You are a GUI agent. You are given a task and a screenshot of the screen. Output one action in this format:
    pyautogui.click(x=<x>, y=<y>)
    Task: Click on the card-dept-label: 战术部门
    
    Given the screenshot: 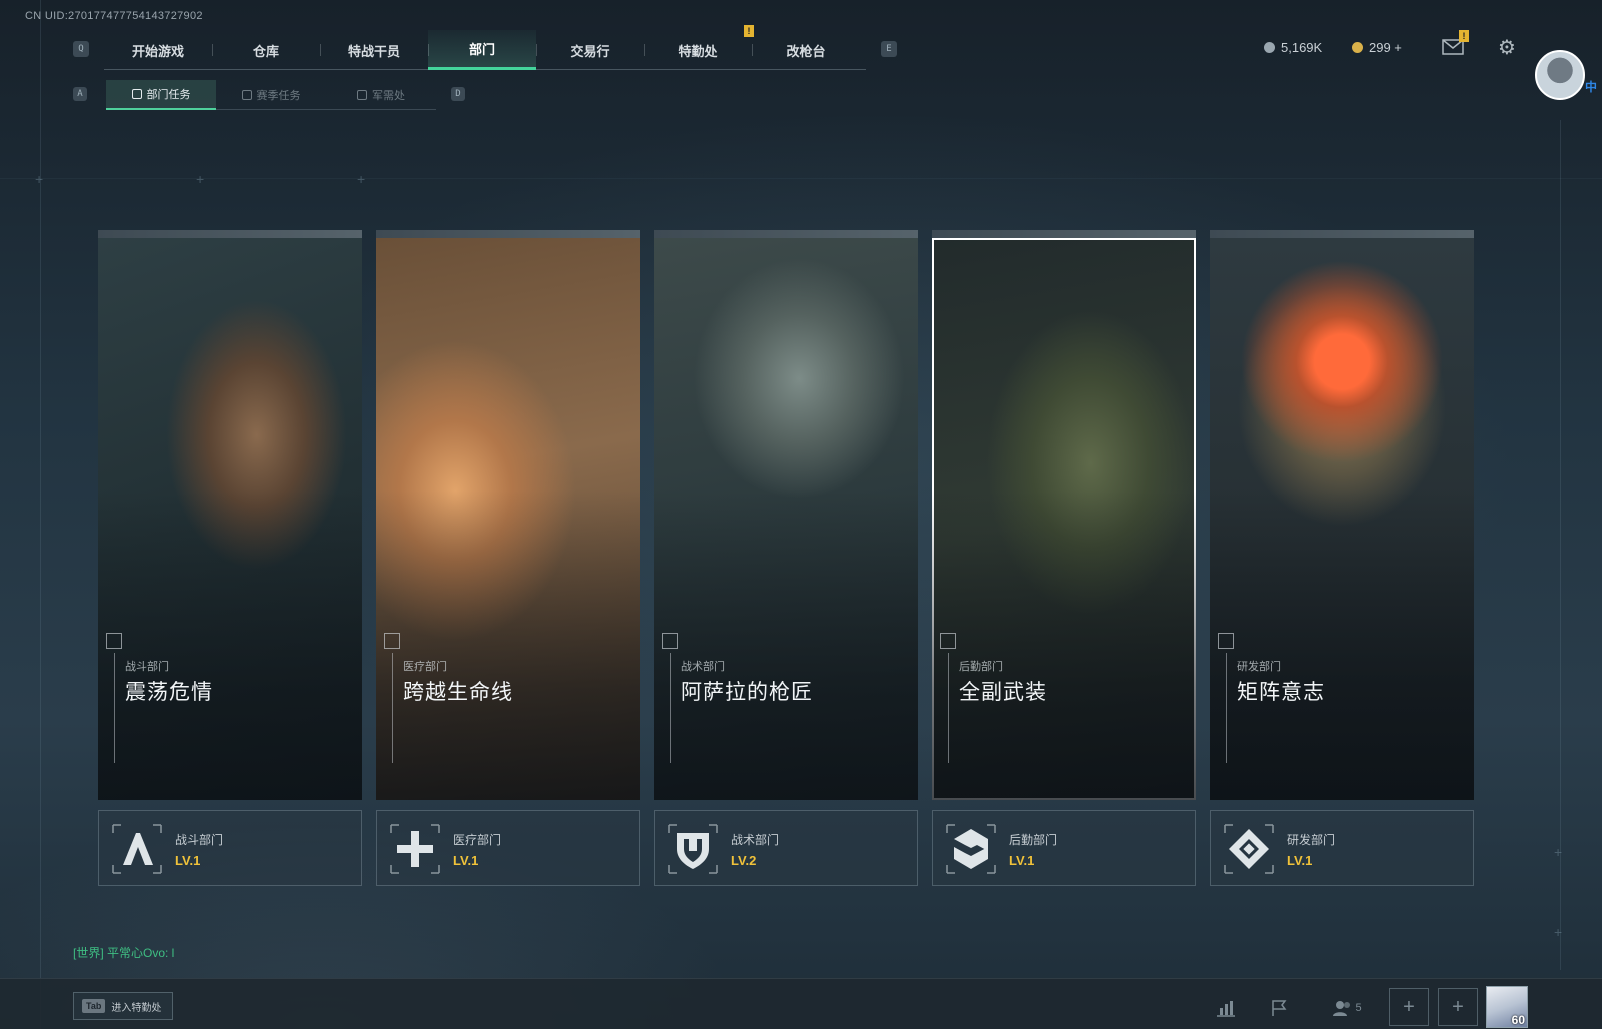 What is the action you would take?
    pyautogui.click(x=703, y=667)
    